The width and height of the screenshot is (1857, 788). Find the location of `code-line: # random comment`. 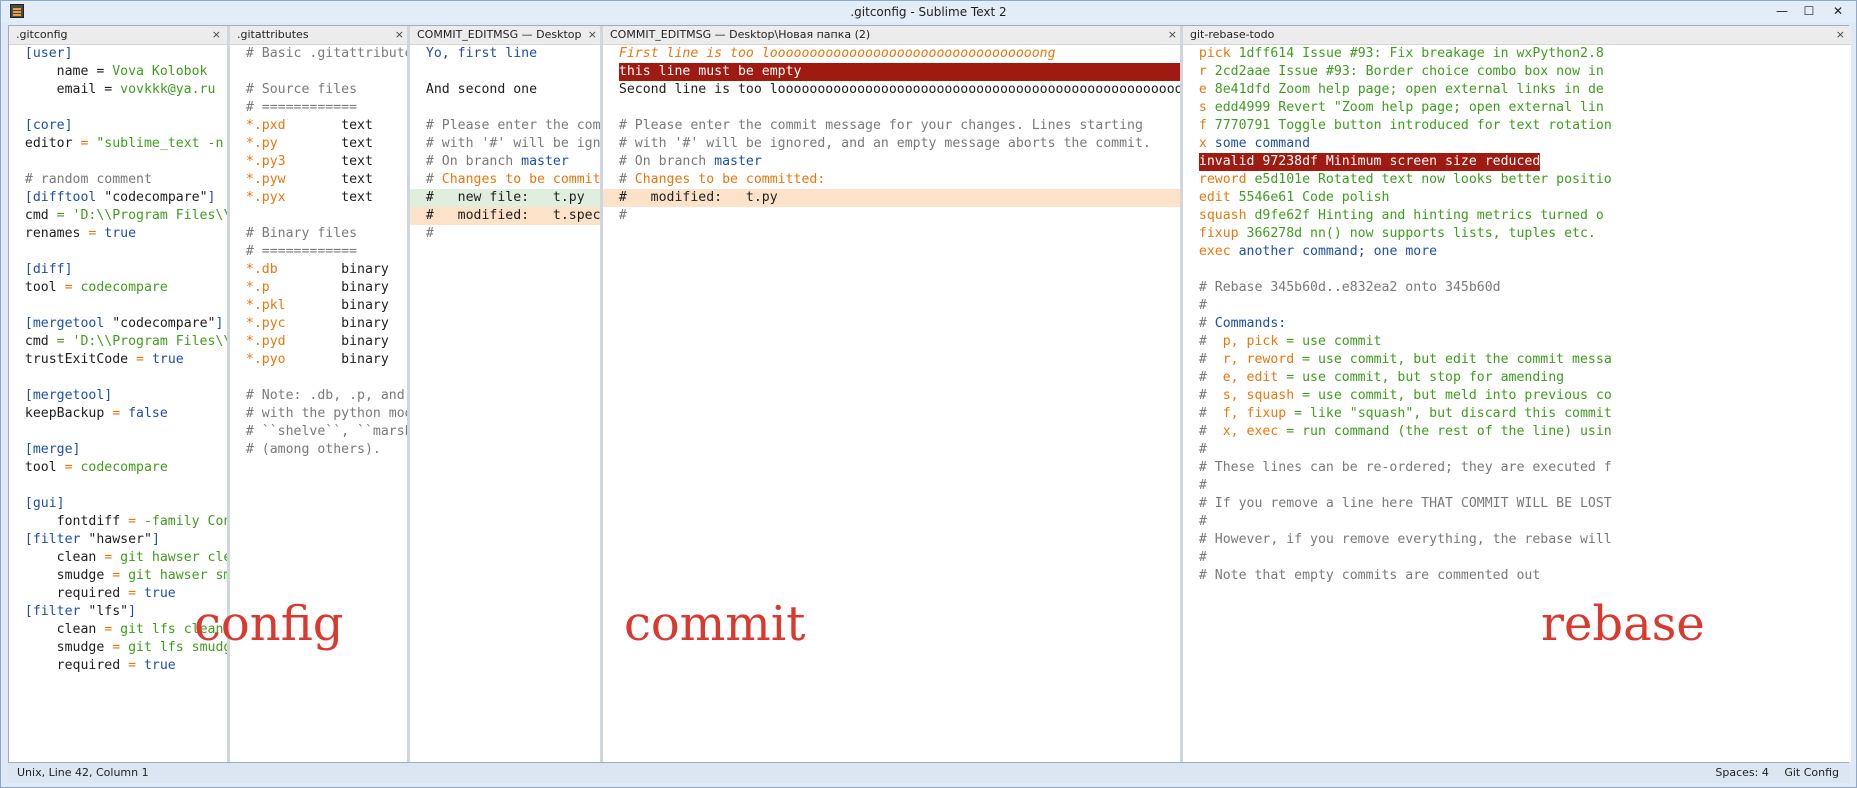

code-line: # random comment is located at coordinates (118, 180).